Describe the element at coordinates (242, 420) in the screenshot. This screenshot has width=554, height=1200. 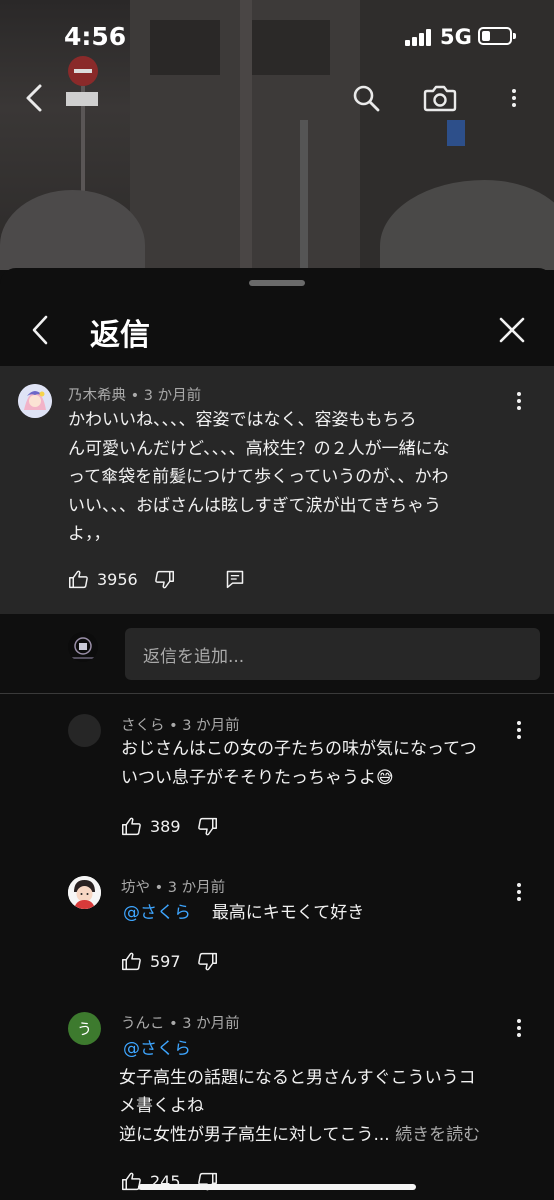
I see `comment-text-line: かわいいね、、、、容姿ではなく、容姿ももちろ` at that location.